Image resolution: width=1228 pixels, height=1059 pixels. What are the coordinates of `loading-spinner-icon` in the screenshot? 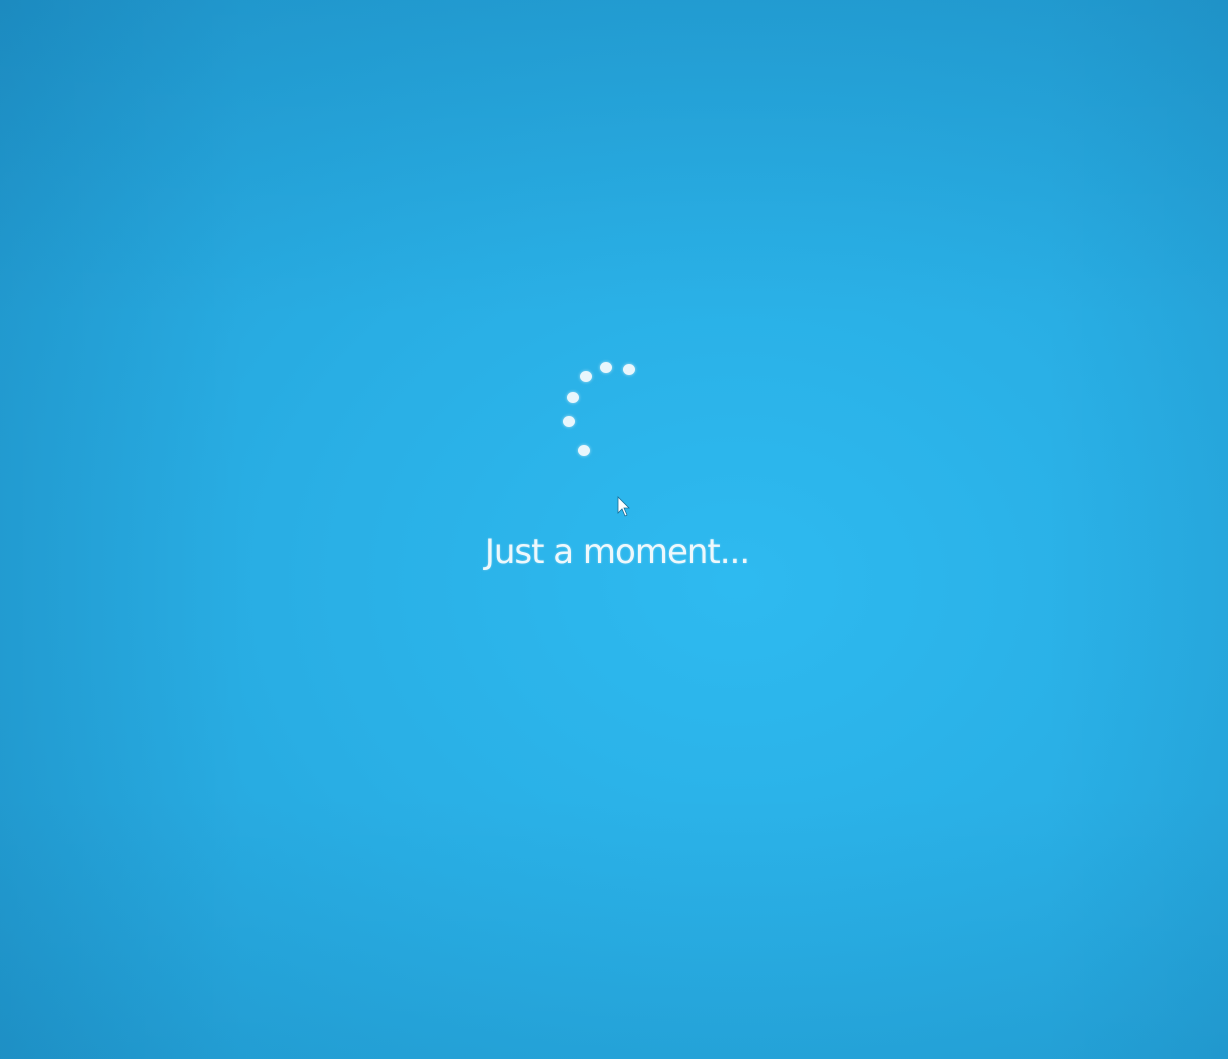 It's located at (603, 410).